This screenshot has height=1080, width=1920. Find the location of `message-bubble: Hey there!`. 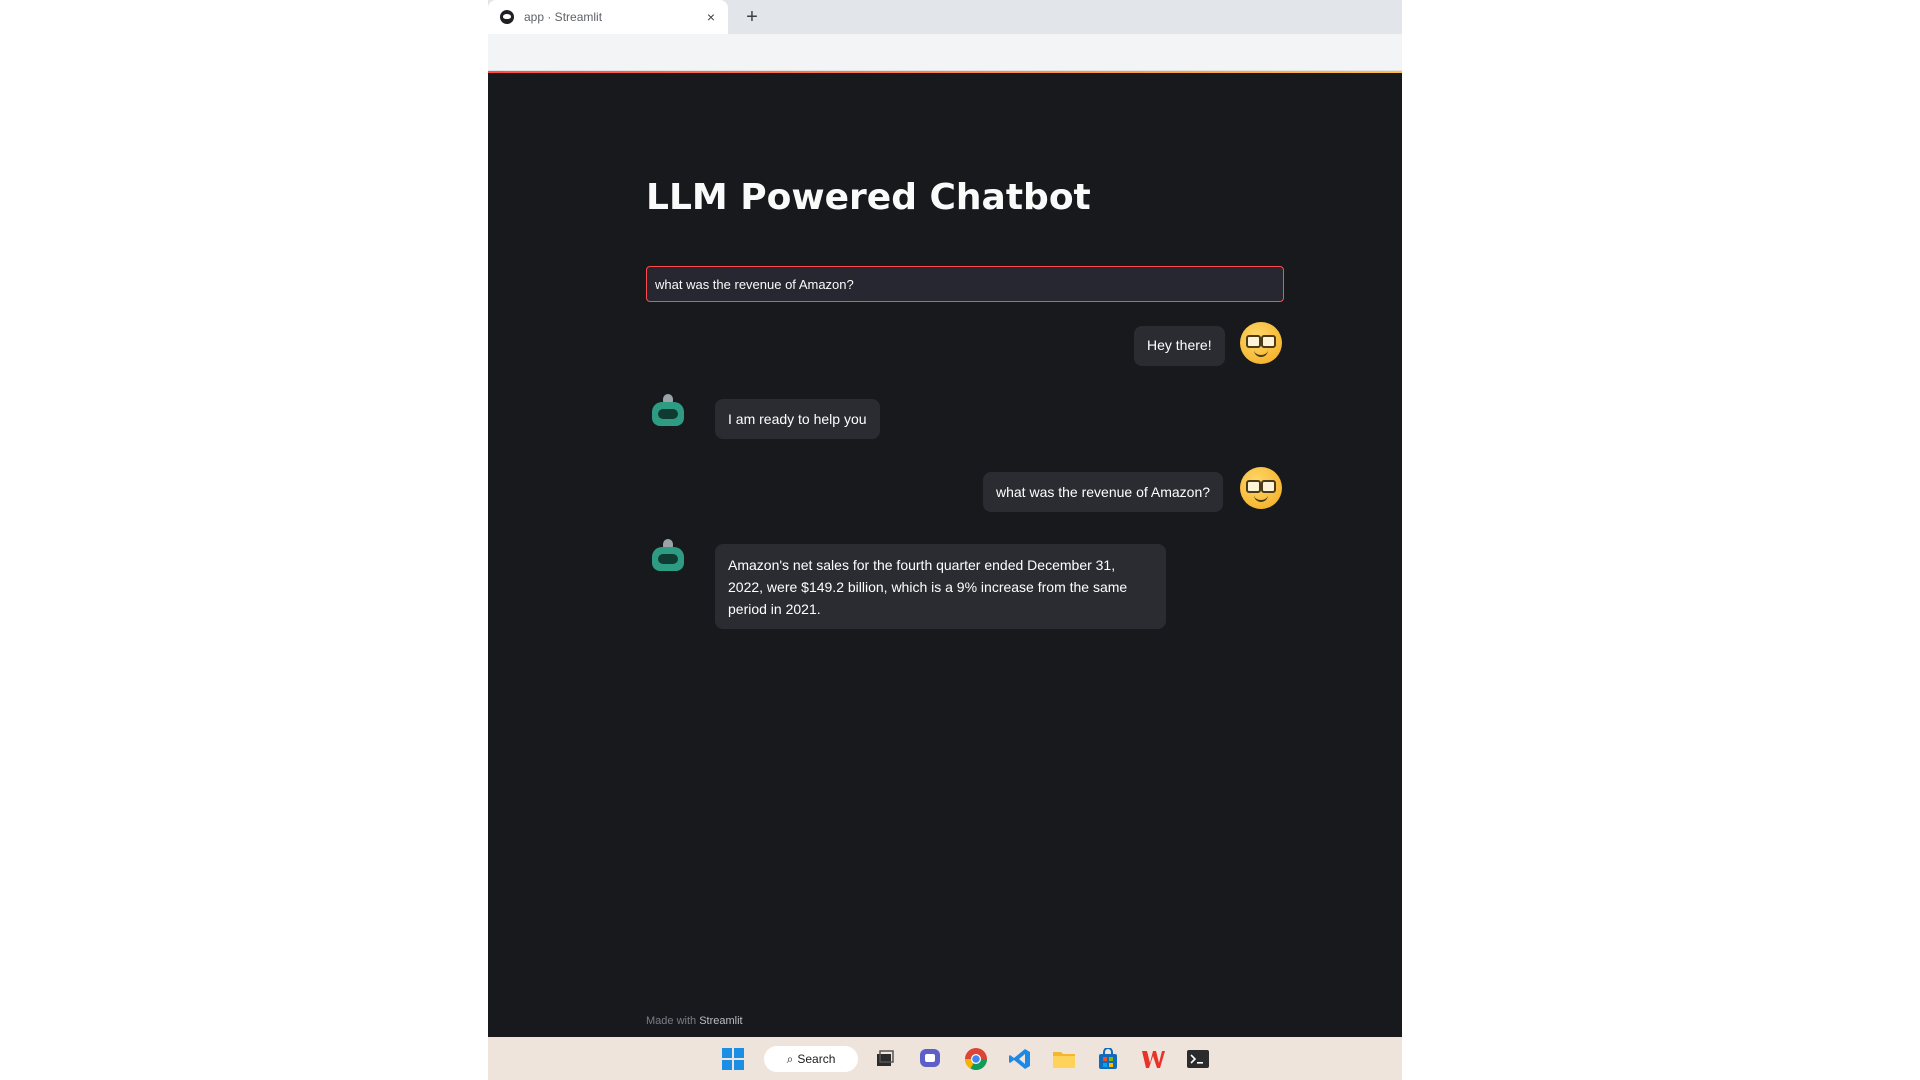

message-bubble: Hey there! is located at coordinates (1179, 346).